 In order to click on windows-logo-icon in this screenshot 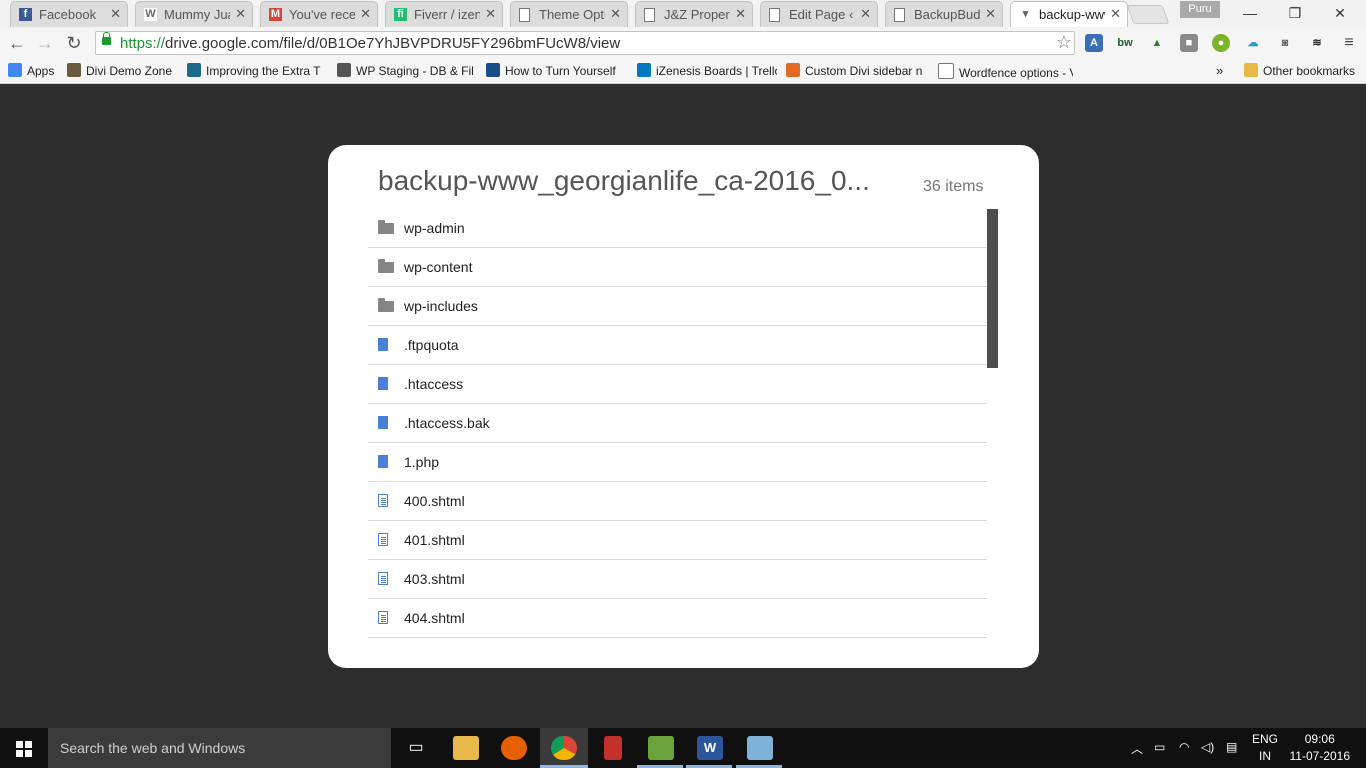, I will do `click(24, 749)`.